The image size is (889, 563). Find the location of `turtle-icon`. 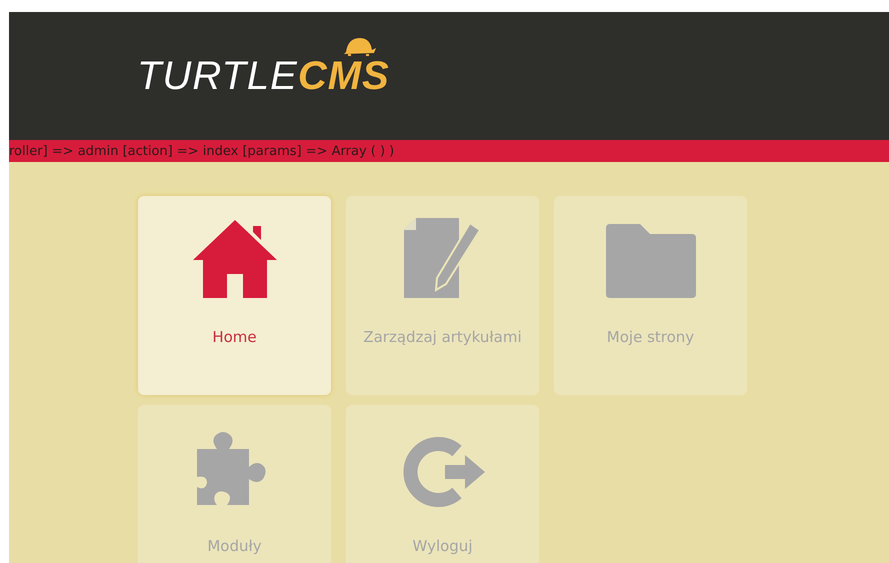

turtle-icon is located at coordinates (359, 46).